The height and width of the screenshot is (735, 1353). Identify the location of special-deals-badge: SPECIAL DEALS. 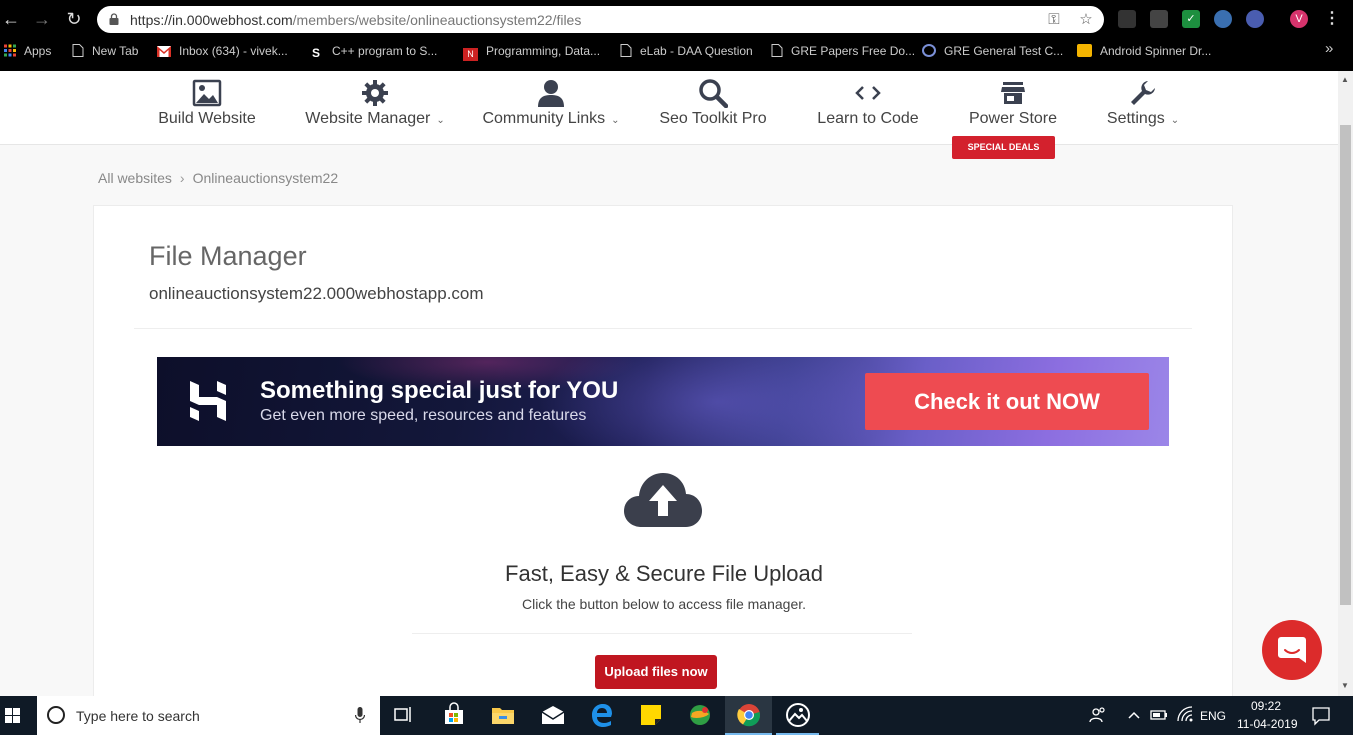
(1003, 147).